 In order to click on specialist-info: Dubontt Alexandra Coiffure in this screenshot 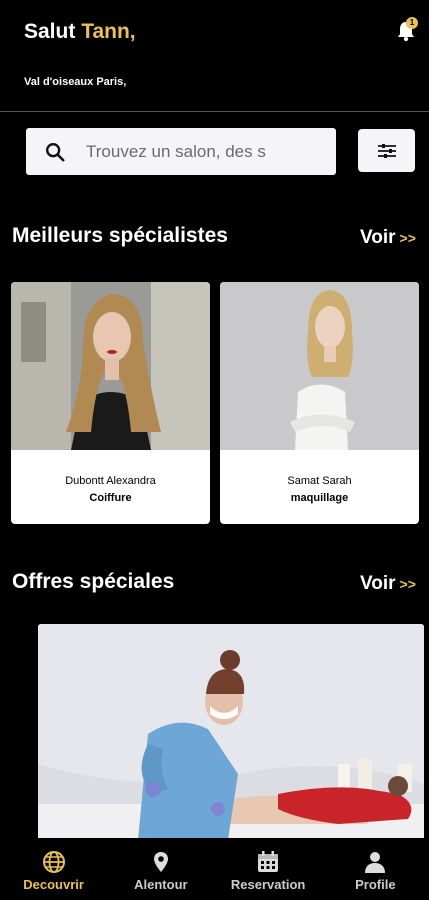, I will do `click(110, 487)`.